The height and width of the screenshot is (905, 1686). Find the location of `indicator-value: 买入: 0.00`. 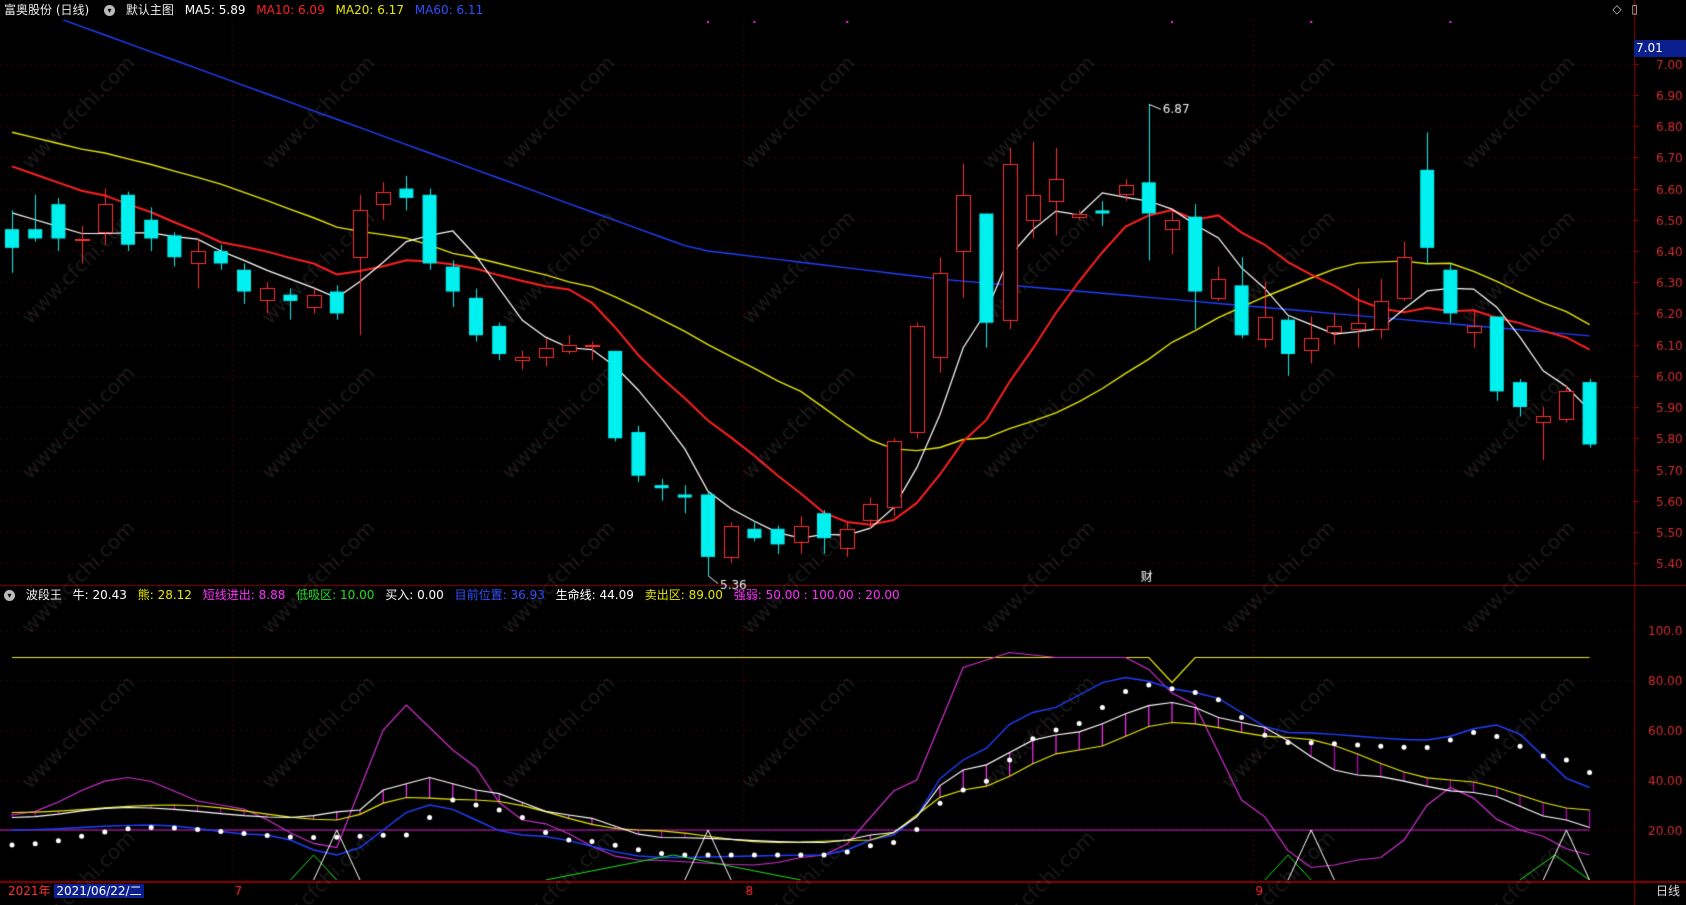

indicator-value: 买入: 0.00 is located at coordinates (414, 595).